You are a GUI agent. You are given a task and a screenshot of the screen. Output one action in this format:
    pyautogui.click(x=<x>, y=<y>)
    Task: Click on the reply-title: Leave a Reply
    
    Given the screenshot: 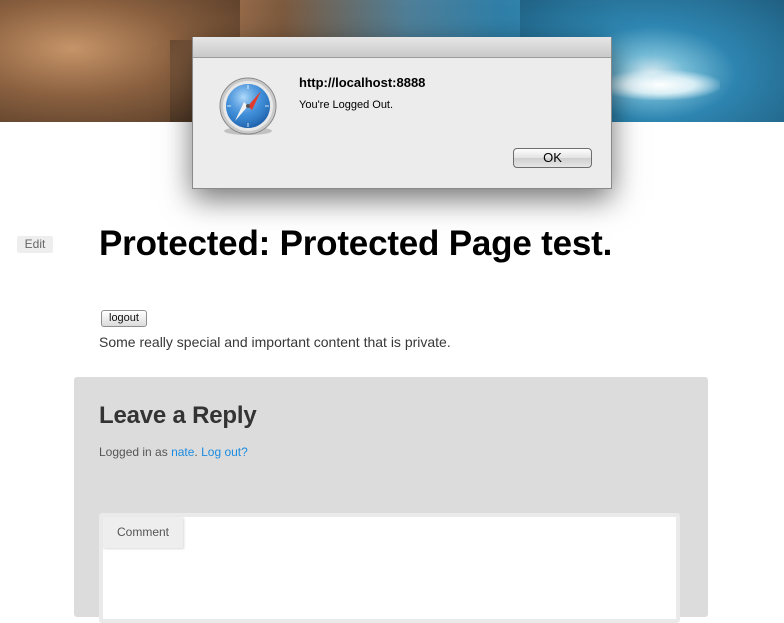 What is the action you would take?
    pyautogui.click(x=178, y=415)
    